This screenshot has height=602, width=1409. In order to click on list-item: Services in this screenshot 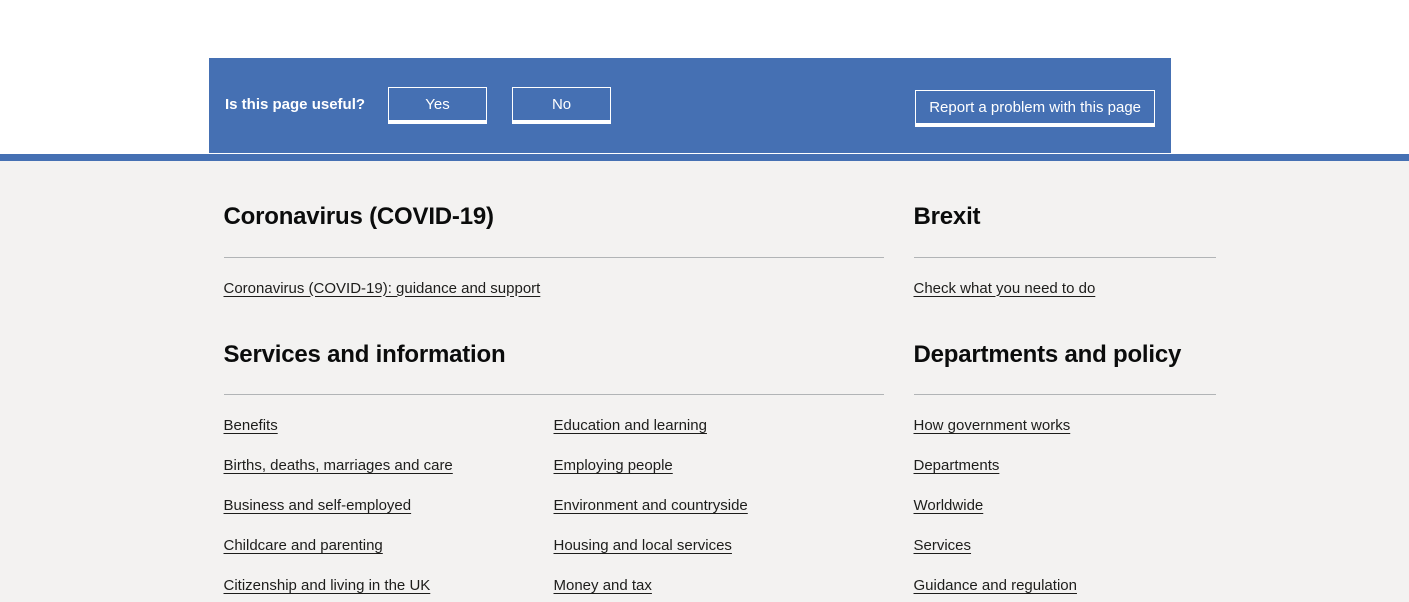, I will do `click(1065, 546)`.